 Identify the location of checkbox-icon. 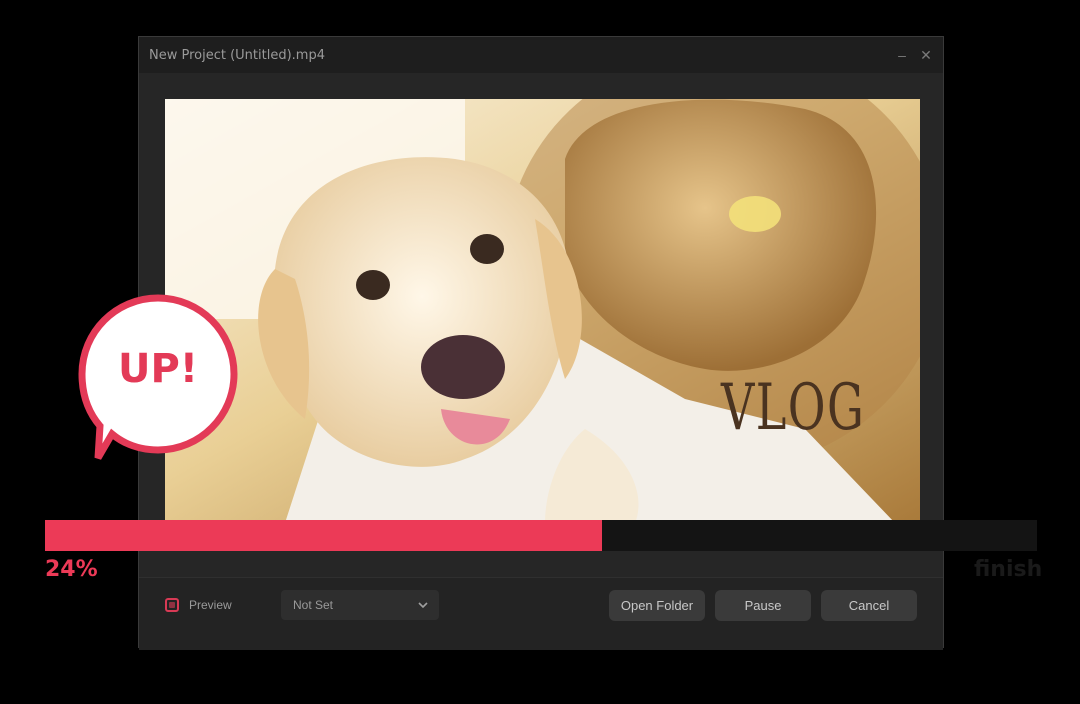
(172, 605).